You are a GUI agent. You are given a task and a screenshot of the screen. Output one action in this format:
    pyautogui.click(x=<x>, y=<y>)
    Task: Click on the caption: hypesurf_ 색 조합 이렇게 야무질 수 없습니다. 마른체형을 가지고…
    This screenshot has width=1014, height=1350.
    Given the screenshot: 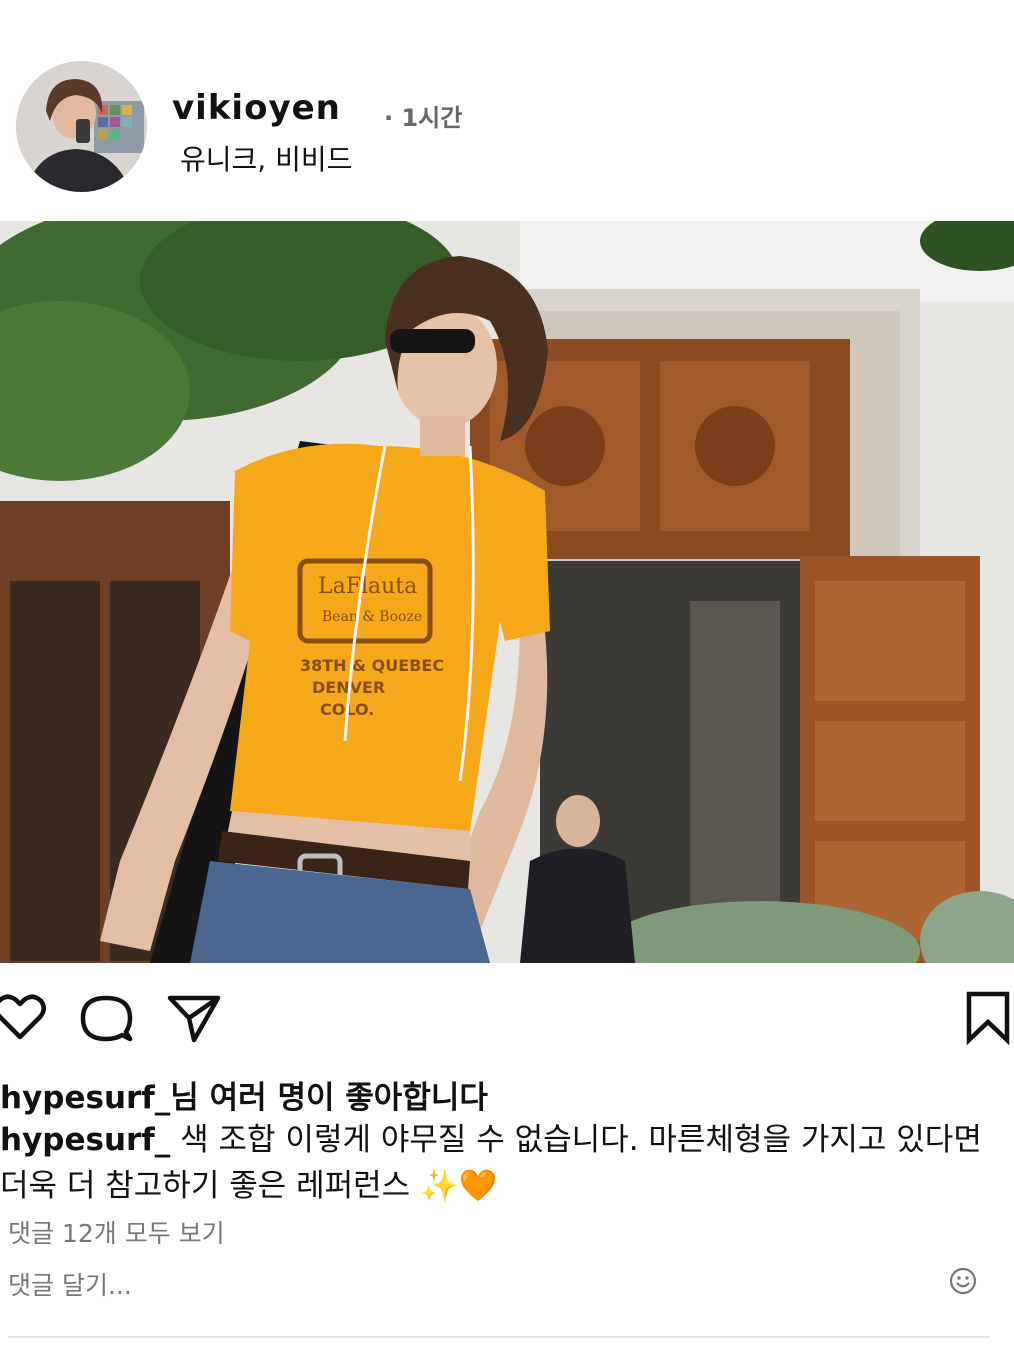 What is the action you would take?
    pyautogui.click(x=505, y=1163)
    